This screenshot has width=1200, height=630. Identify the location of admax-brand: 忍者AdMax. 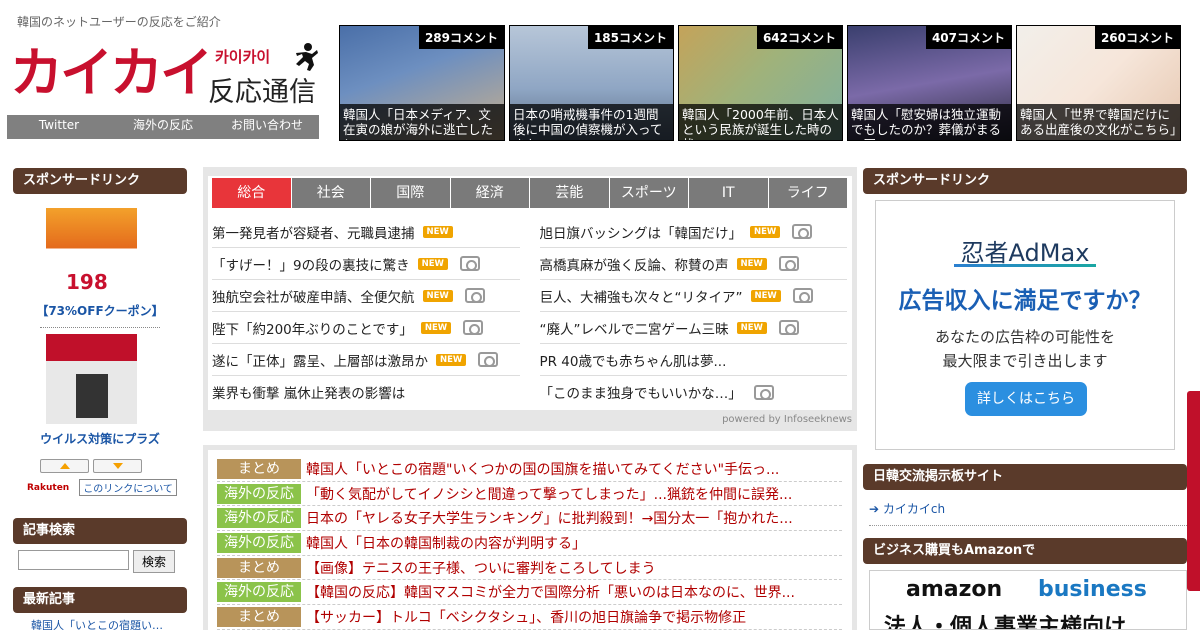
(1025, 253).